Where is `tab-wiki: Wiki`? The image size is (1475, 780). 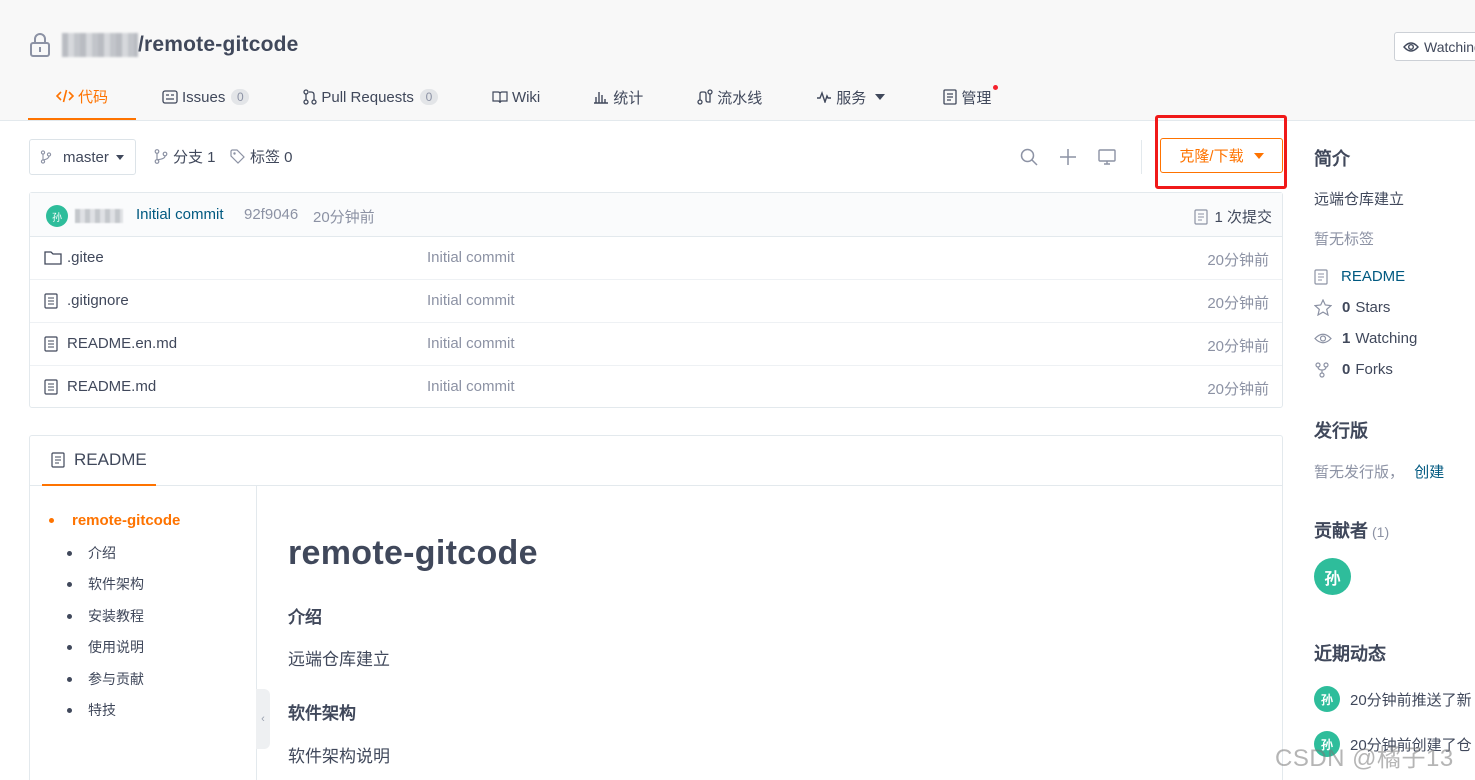
tab-wiki: Wiki is located at coordinates (516, 97).